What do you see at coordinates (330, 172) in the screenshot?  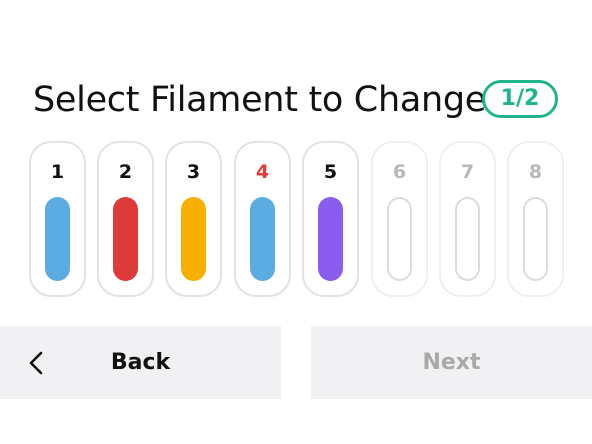 I see `slot-number: 5` at bounding box center [330, 172].